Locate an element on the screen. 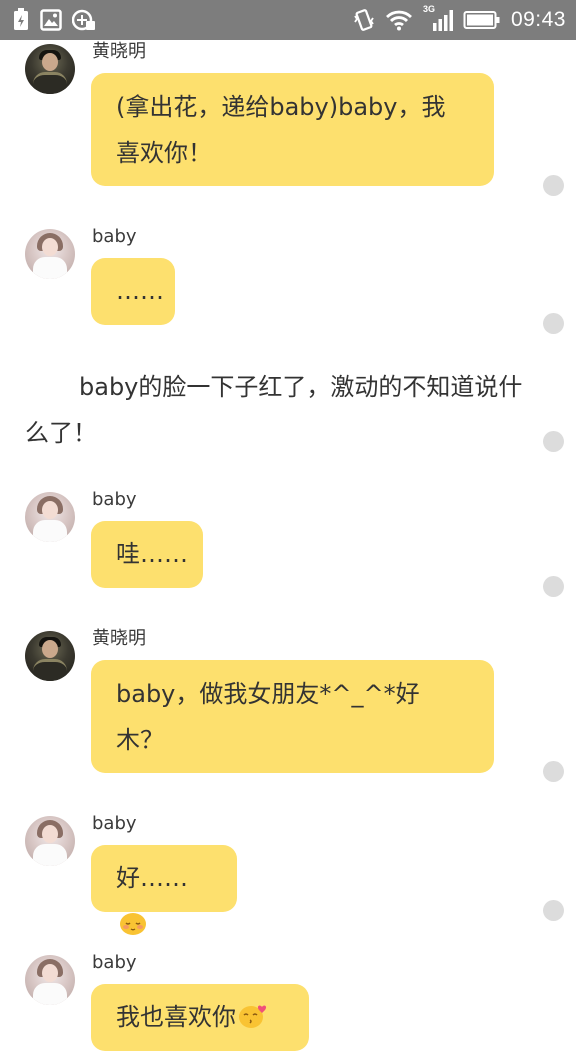  wifi-icon is located at coordinates (398, 20).